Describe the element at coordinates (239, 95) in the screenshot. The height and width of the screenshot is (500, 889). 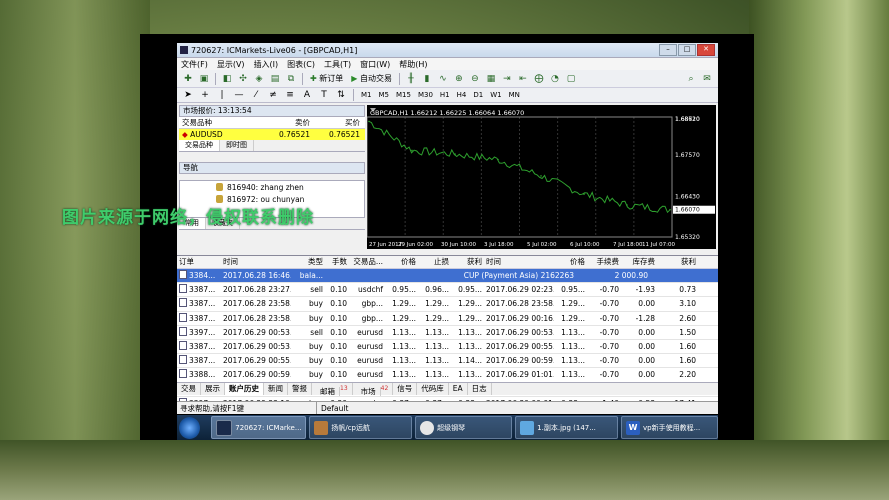
I see `horizontal-line-icon: —` at that location.